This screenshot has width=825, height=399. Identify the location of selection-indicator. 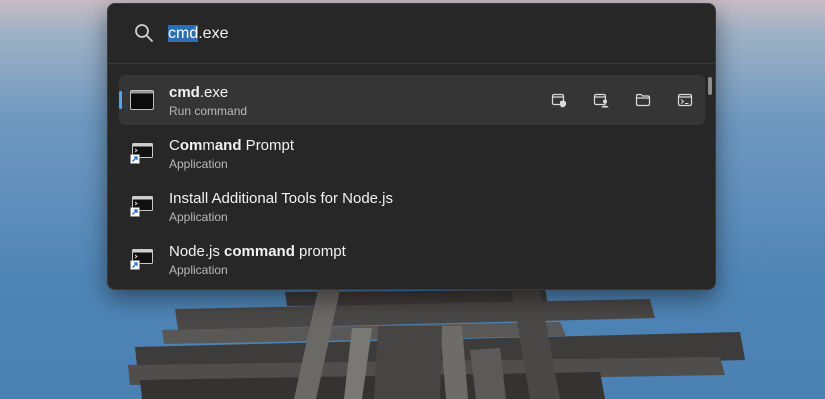
(120, 100).